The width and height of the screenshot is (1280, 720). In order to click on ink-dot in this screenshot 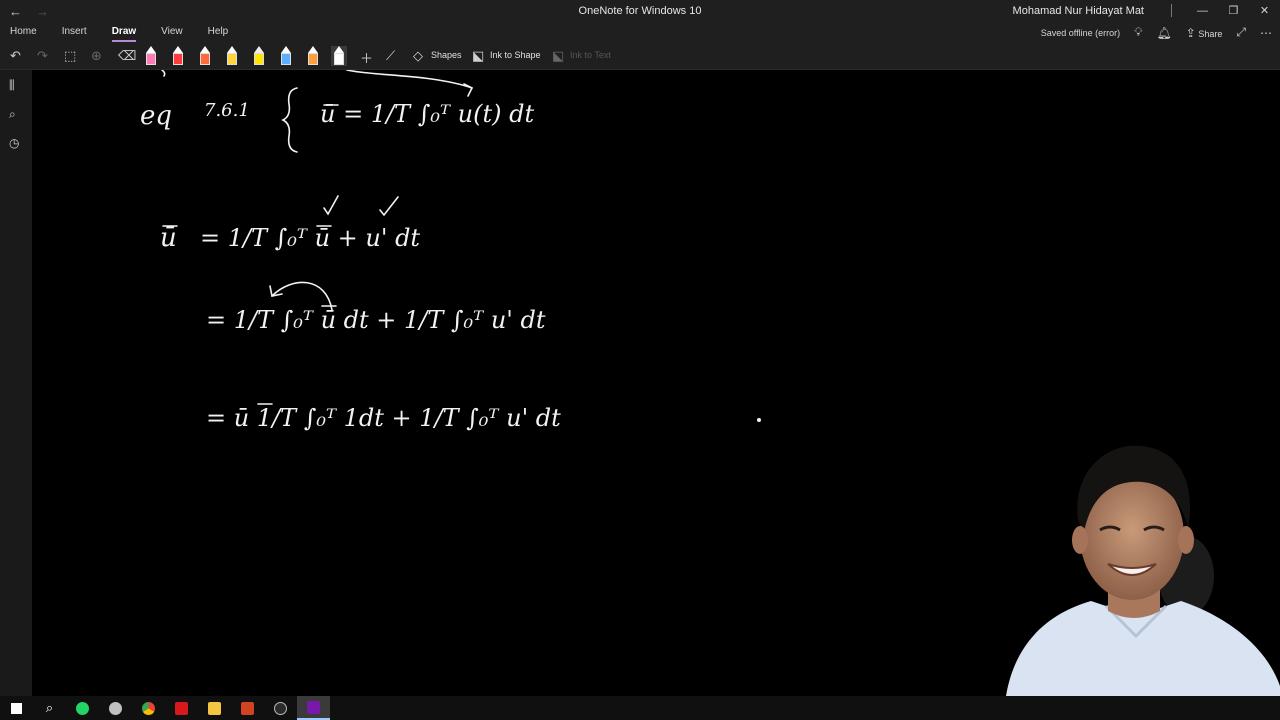, I will do `click(758, 419)`.